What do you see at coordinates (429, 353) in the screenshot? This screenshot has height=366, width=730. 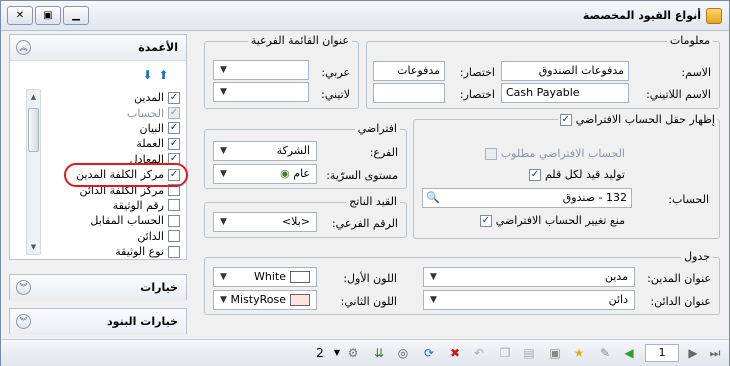 I see `refresh-icon: ⟳` at bounding box center [429, 353].